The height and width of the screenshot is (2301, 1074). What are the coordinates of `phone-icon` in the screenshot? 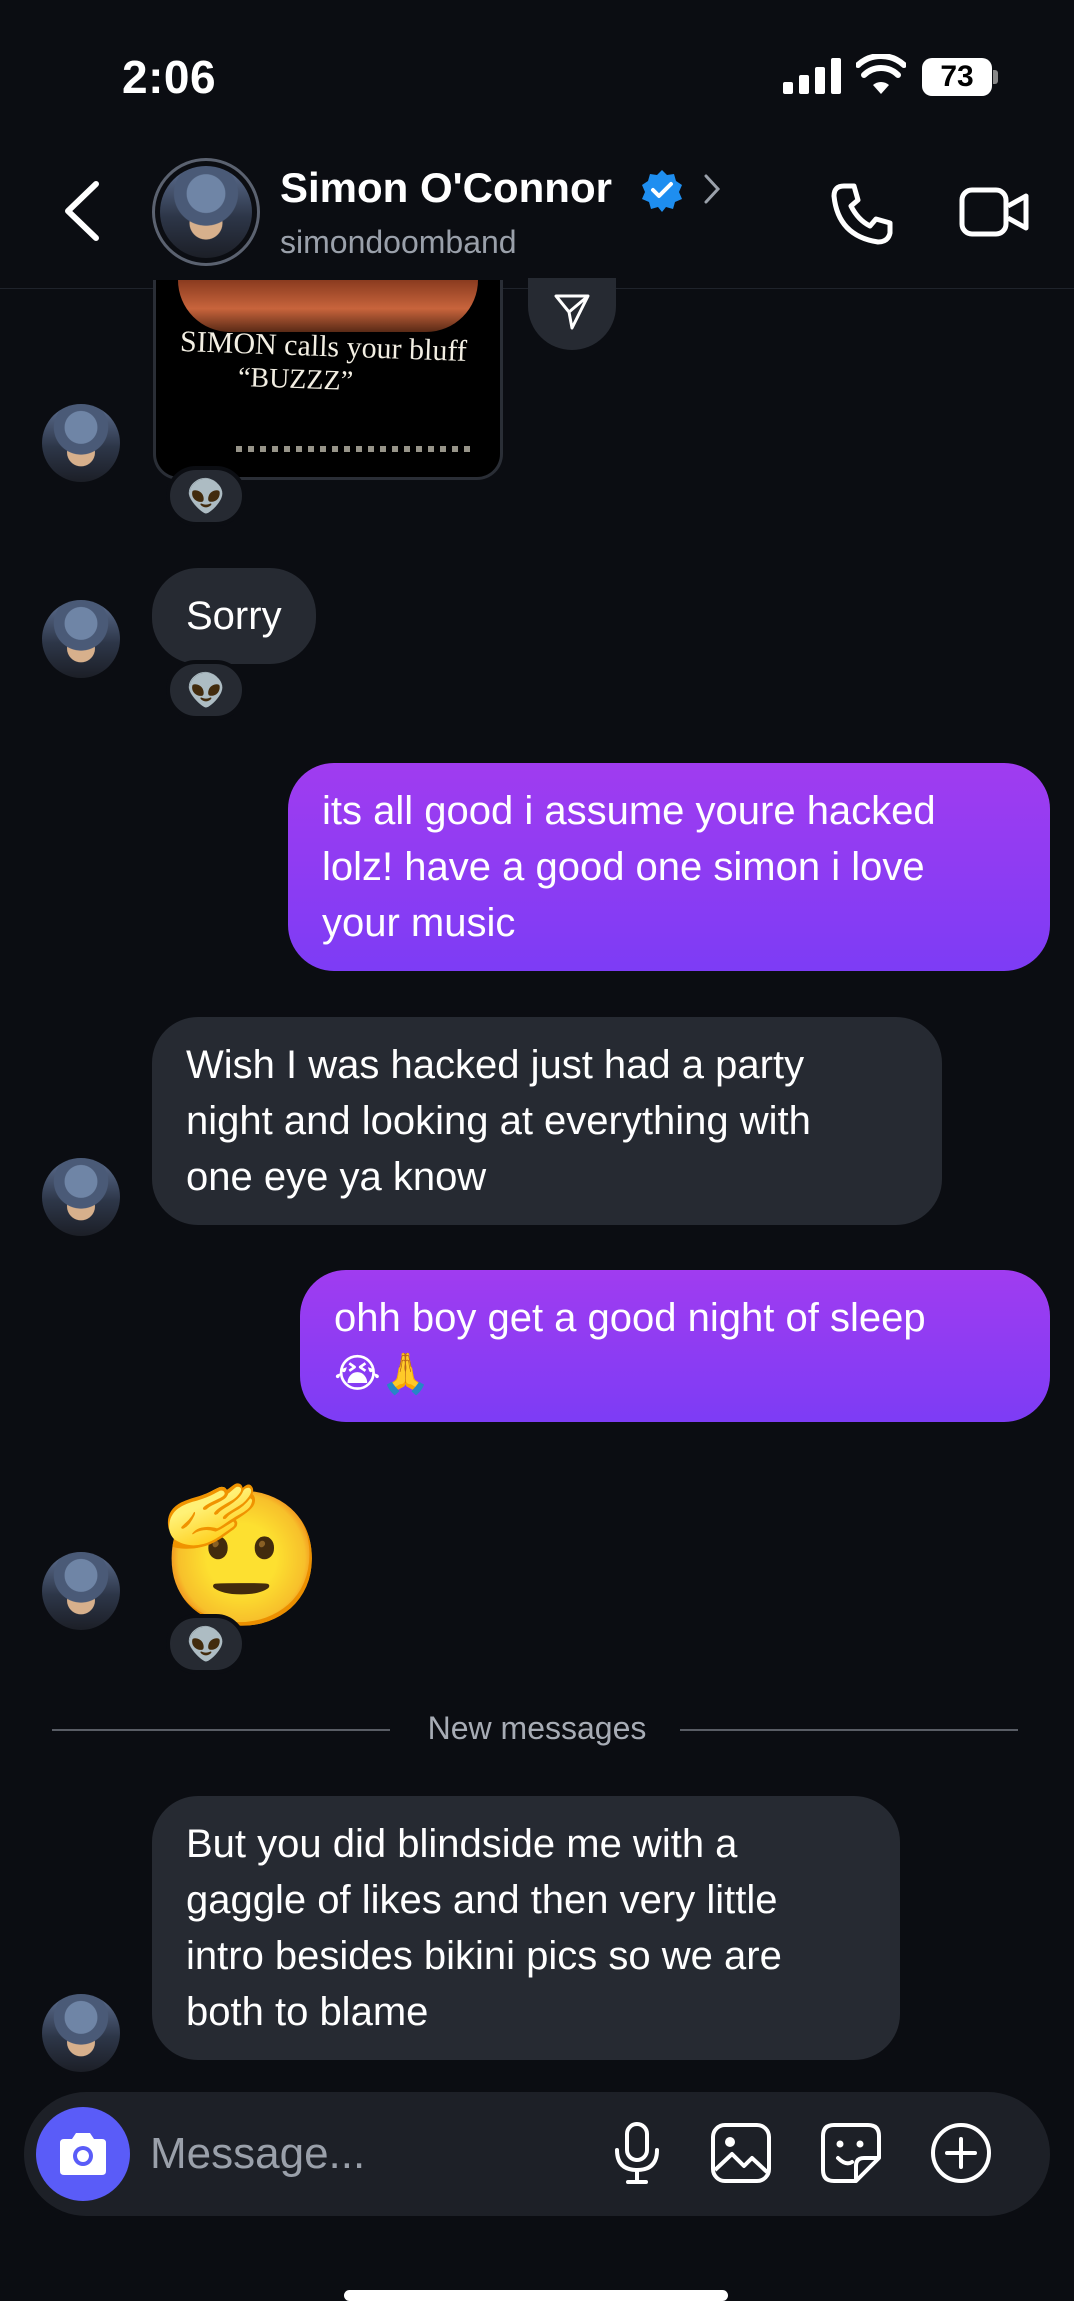 It's located at (862, 213).